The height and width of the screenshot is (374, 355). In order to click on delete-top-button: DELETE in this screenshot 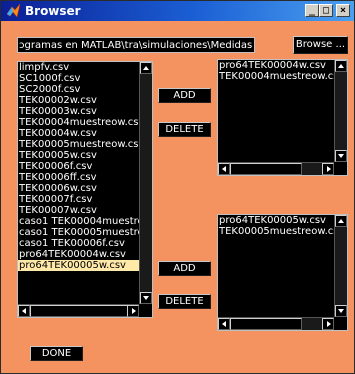, I will do `click(184, 129)`.